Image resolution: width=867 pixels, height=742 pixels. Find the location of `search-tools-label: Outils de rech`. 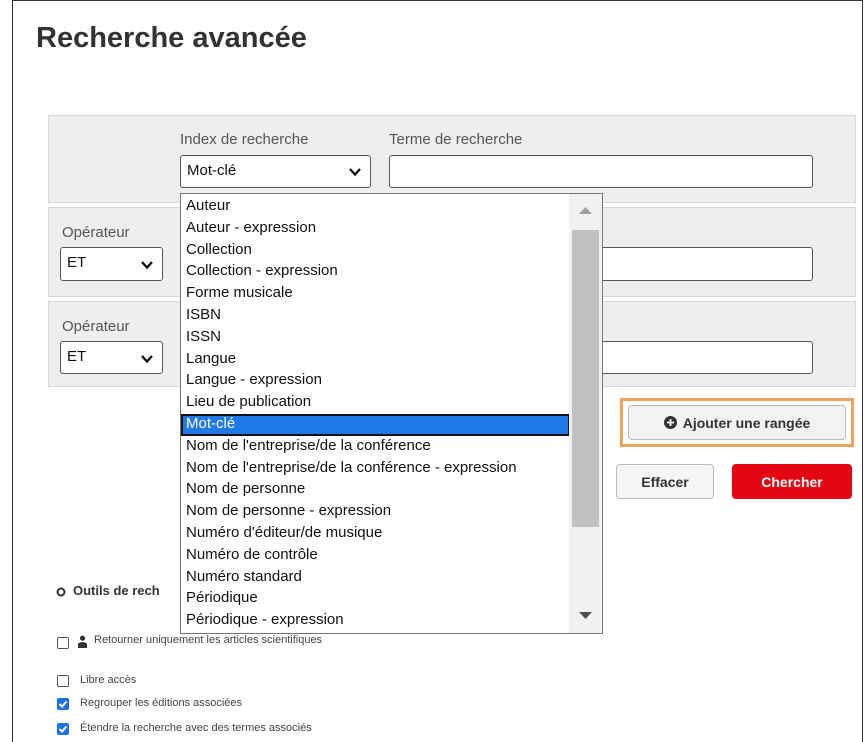

search-tools-label: Outils de rech is located at coordinates (116, 590).